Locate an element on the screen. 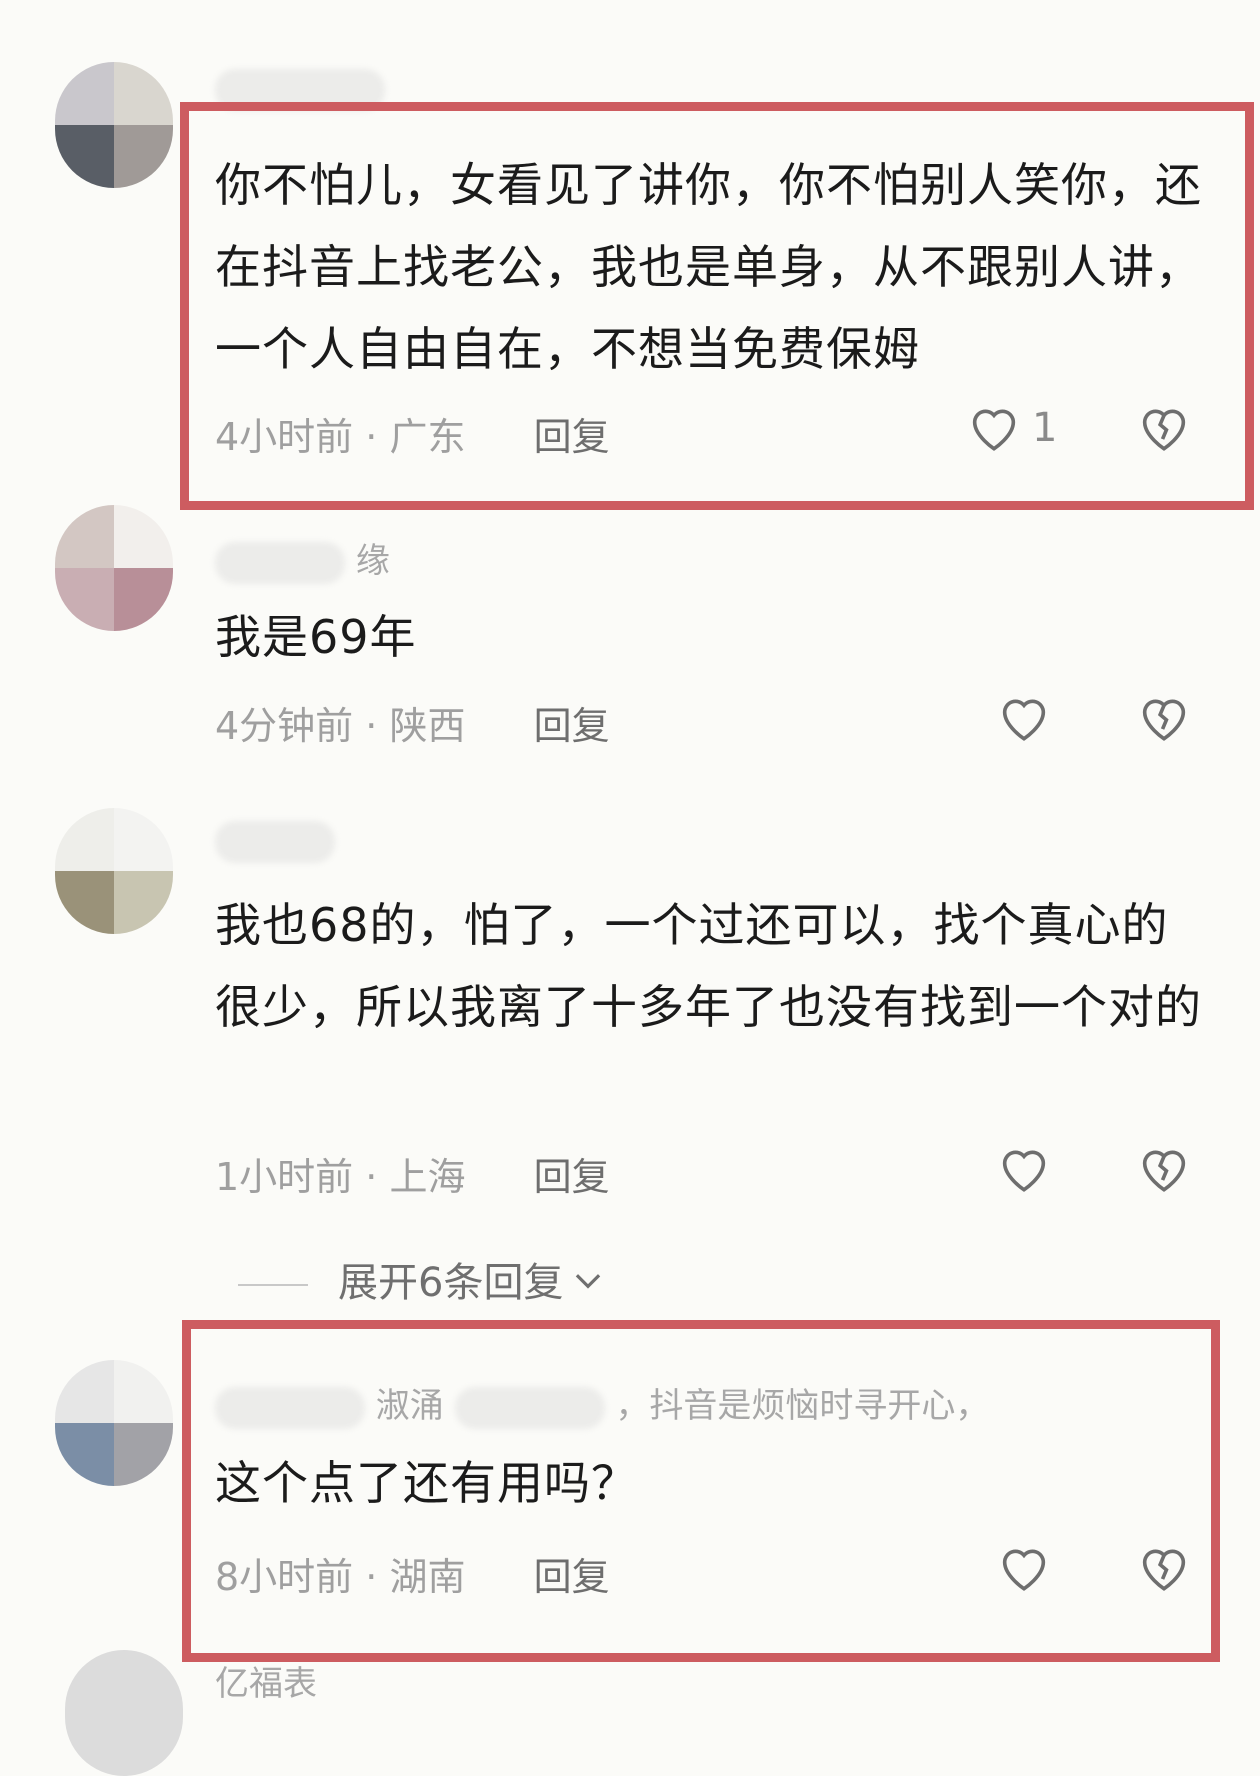 This screenshot has height=1776, width=1260. chevron-down-icon is located at coordinates (588, 1285).